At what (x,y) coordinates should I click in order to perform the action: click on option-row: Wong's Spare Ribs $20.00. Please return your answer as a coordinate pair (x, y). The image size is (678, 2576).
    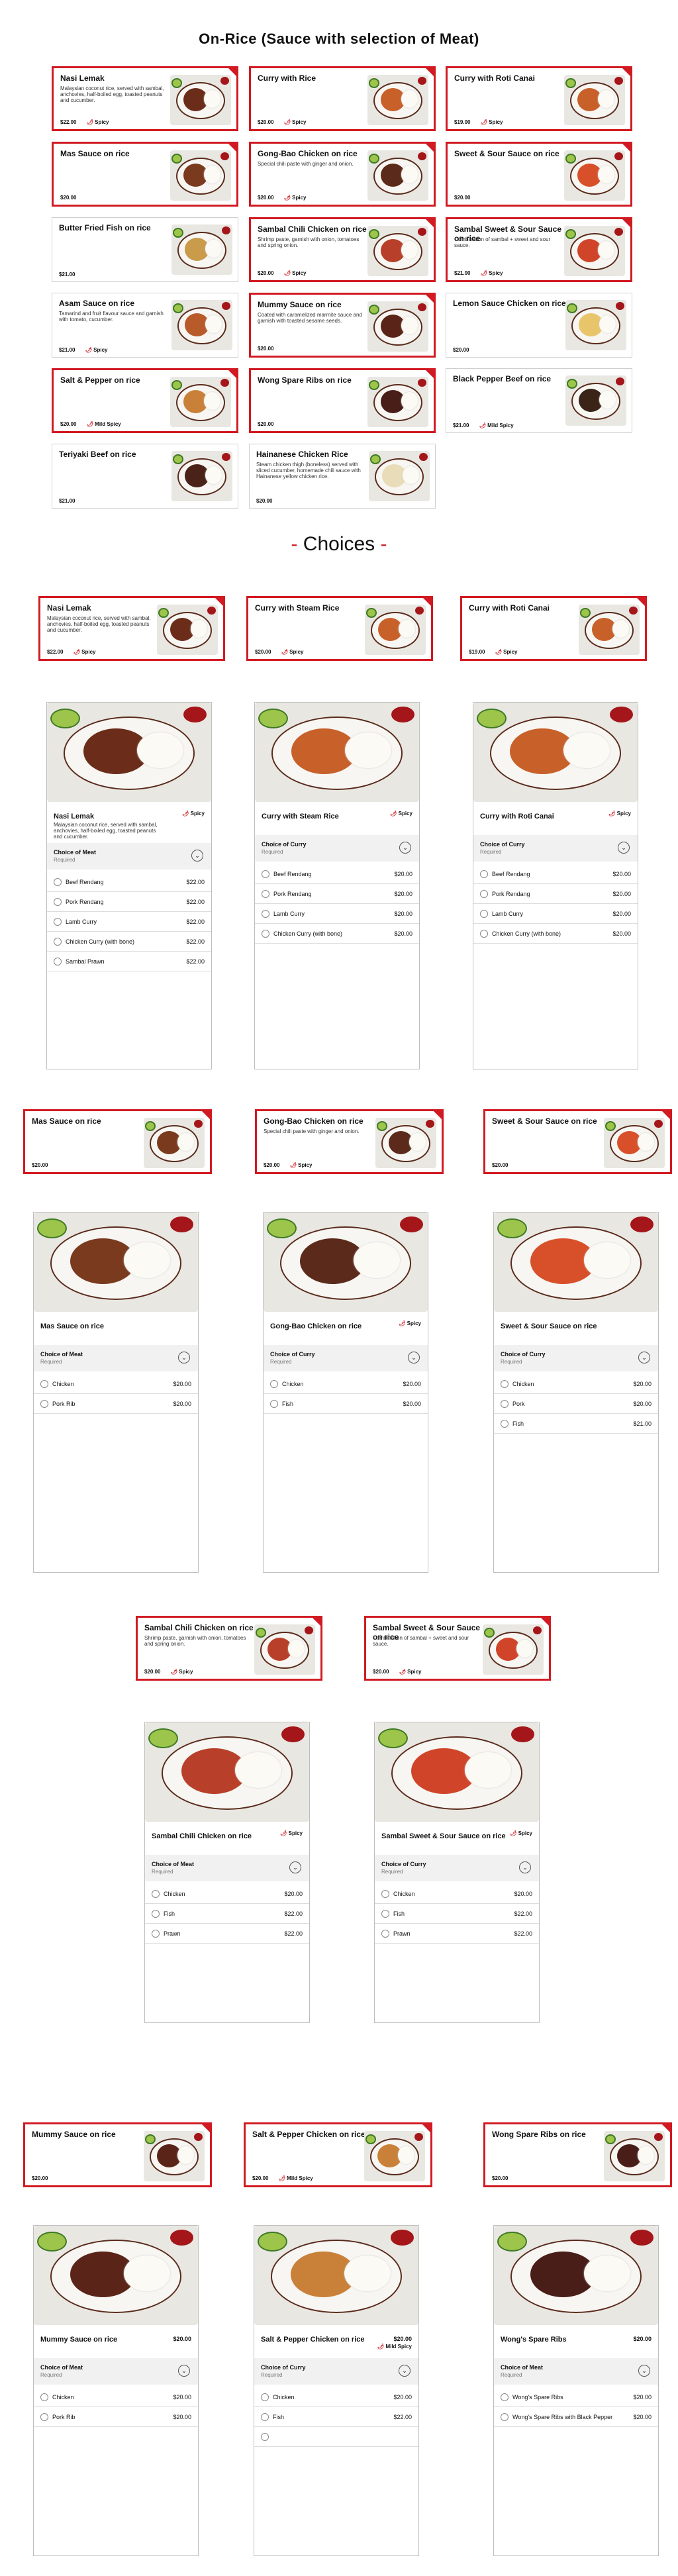
    Looking at the image, I should click on (576, 2397).